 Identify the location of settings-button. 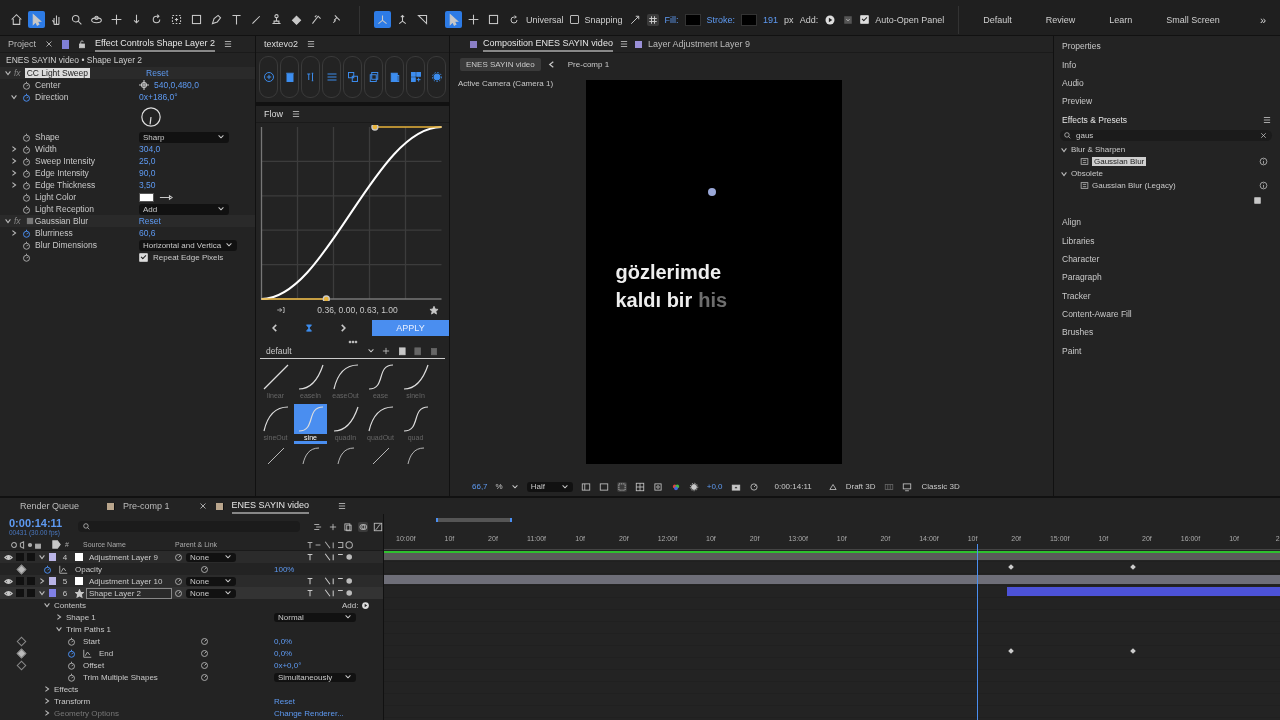
(436, 77).